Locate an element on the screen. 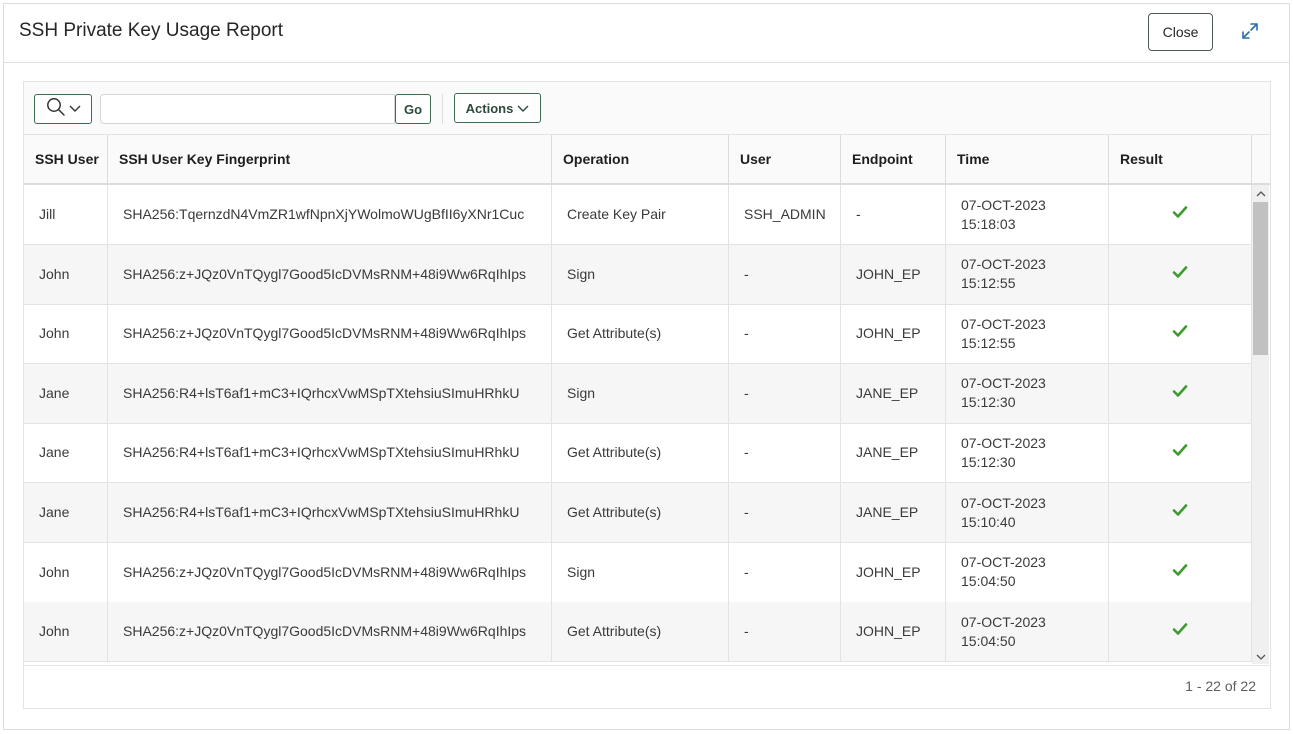 The image size is (1293, 734). column-header-ssh-user: SSH User is located at coordinates (66, 159).